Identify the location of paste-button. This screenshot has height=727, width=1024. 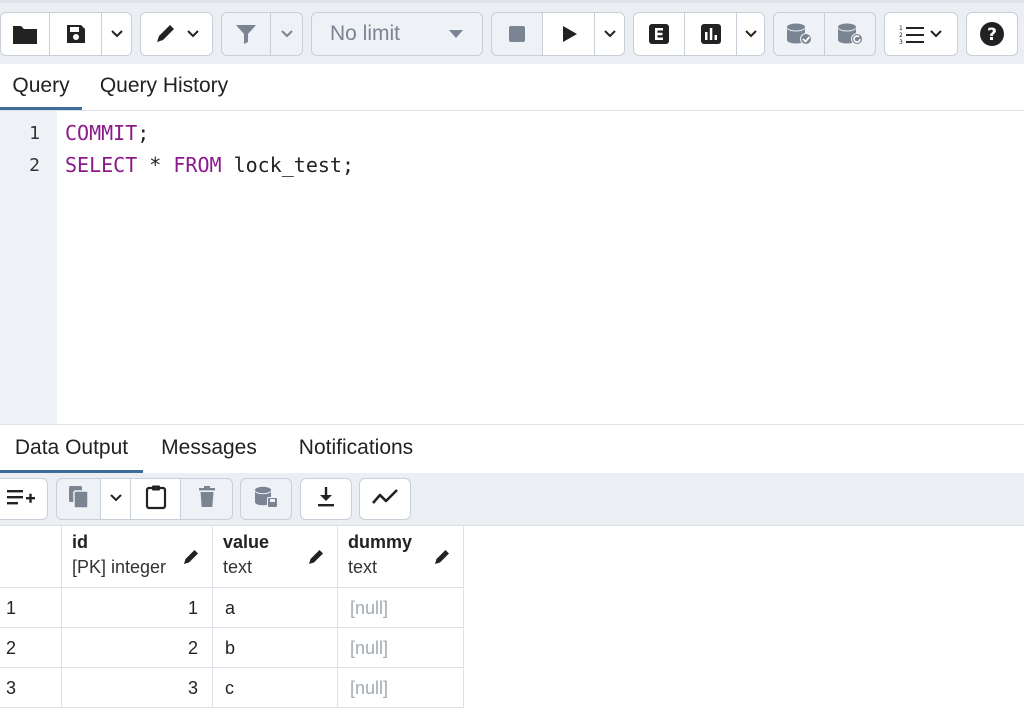
(156, 499).